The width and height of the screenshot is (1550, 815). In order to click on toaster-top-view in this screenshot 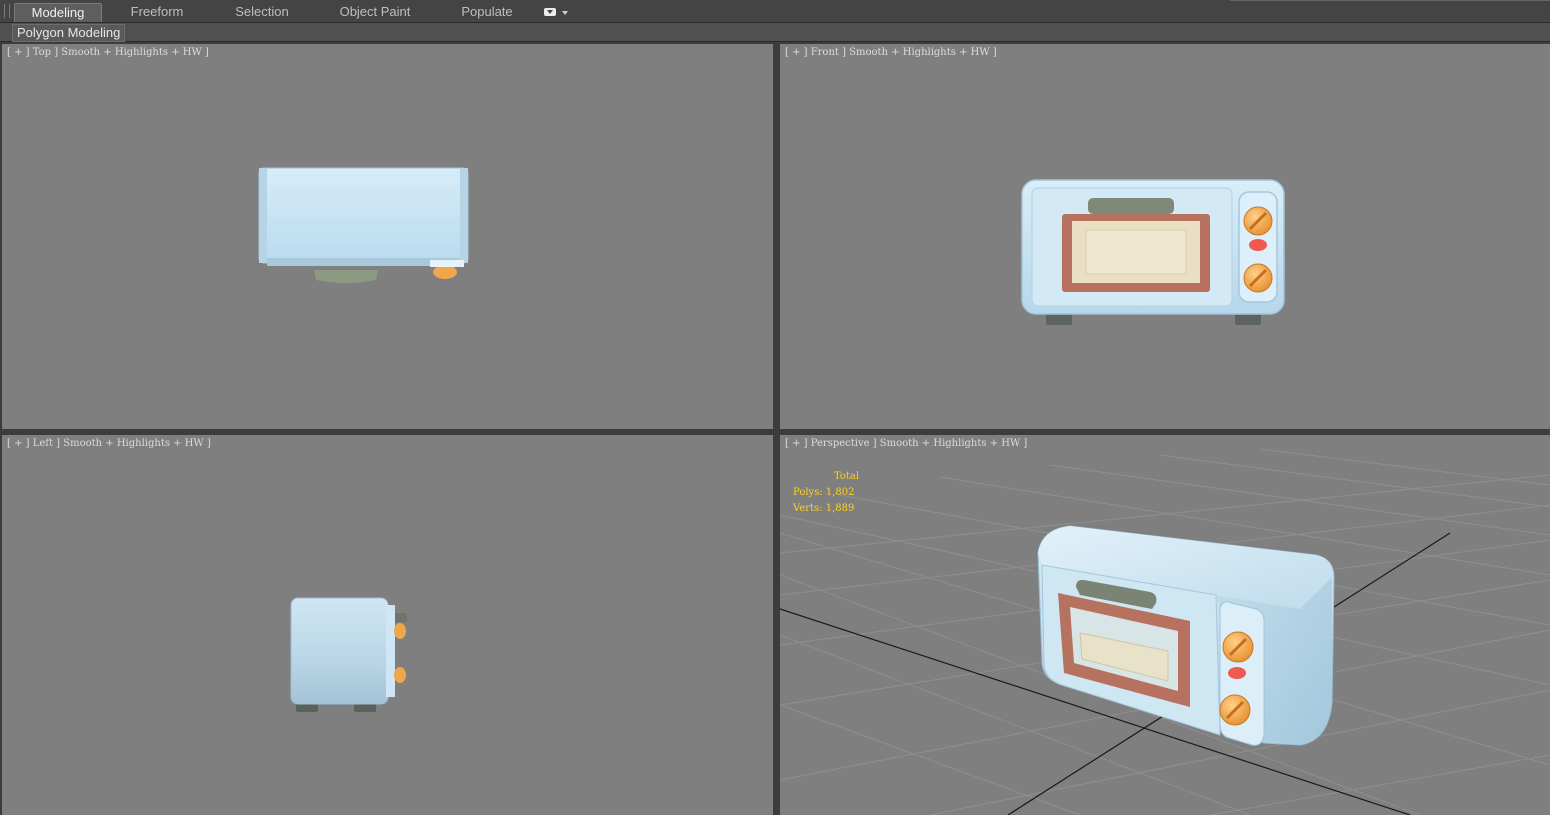, I will do `click(363, 225)`.